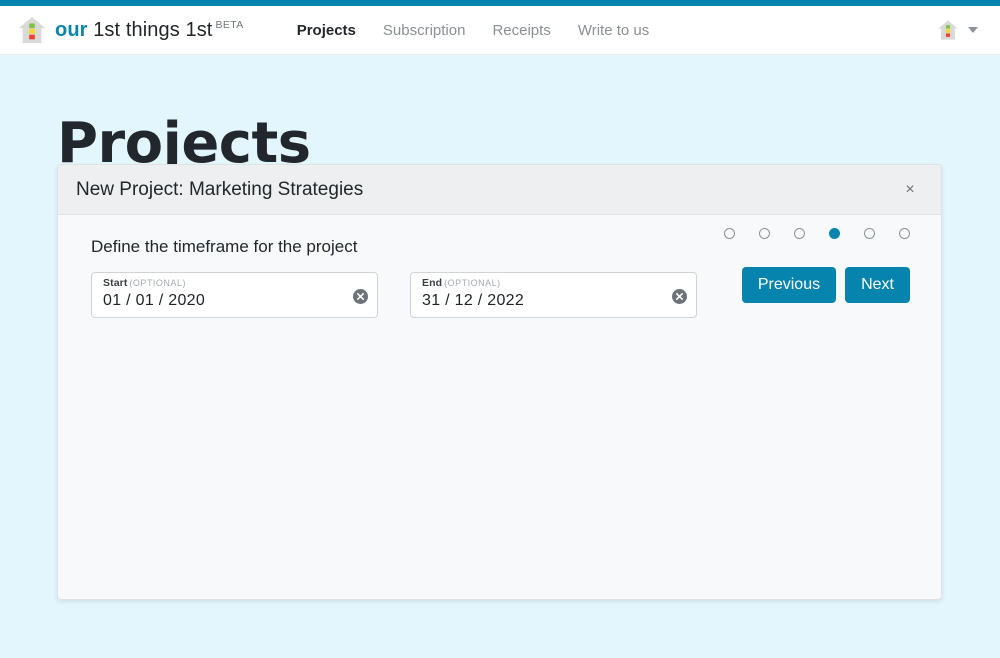 The width and height of the screenshot is (1000, 658). What do you see at coordinates (910, 190) in the screenshot?
I see `close-icon: ×` at bounding box center [910, 190].